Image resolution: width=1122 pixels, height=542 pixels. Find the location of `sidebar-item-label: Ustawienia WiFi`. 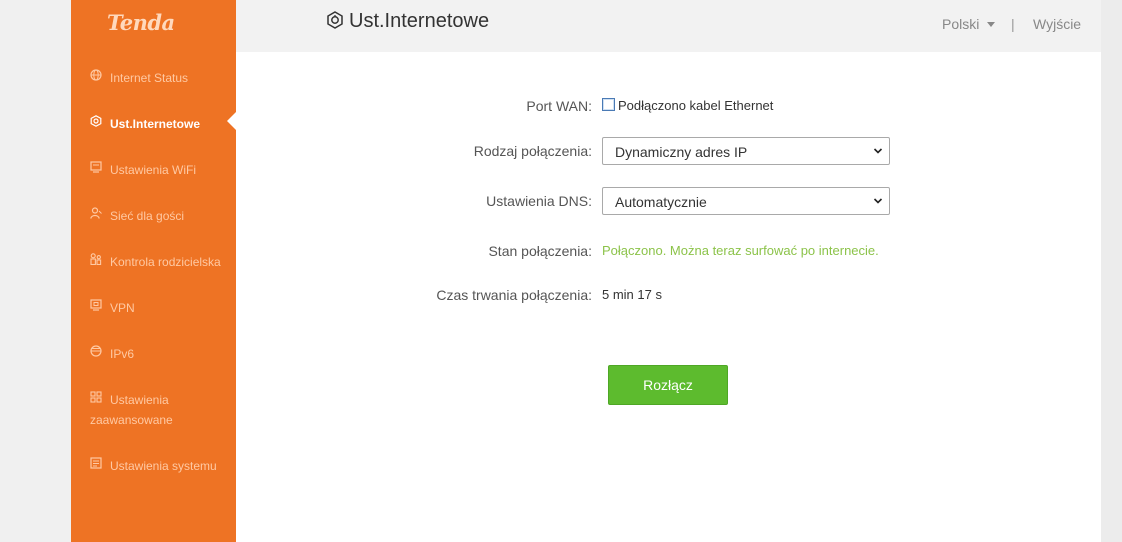

sidebar-item-label: Ustawienia WiFi is located at coordinates (153, 170).